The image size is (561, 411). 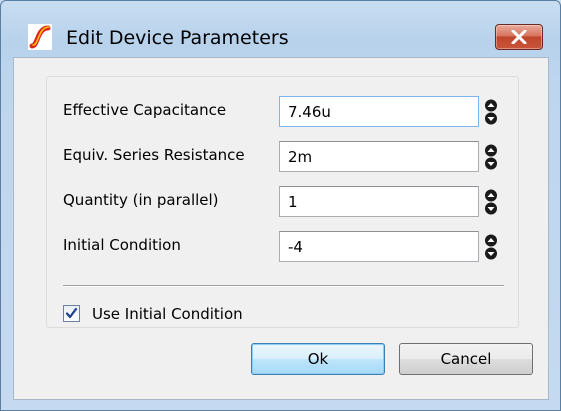 I want to click on quantity-field, so click(x=379, y=201).